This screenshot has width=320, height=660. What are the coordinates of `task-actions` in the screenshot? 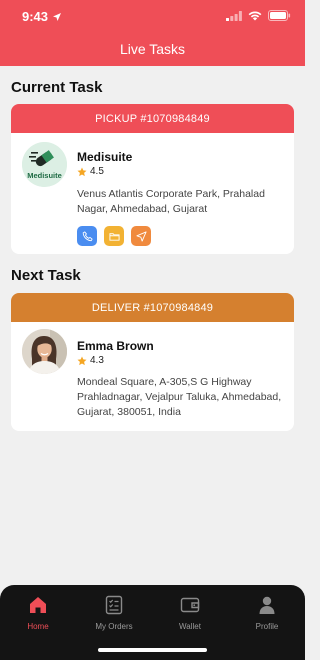 It's located at (114, 236).